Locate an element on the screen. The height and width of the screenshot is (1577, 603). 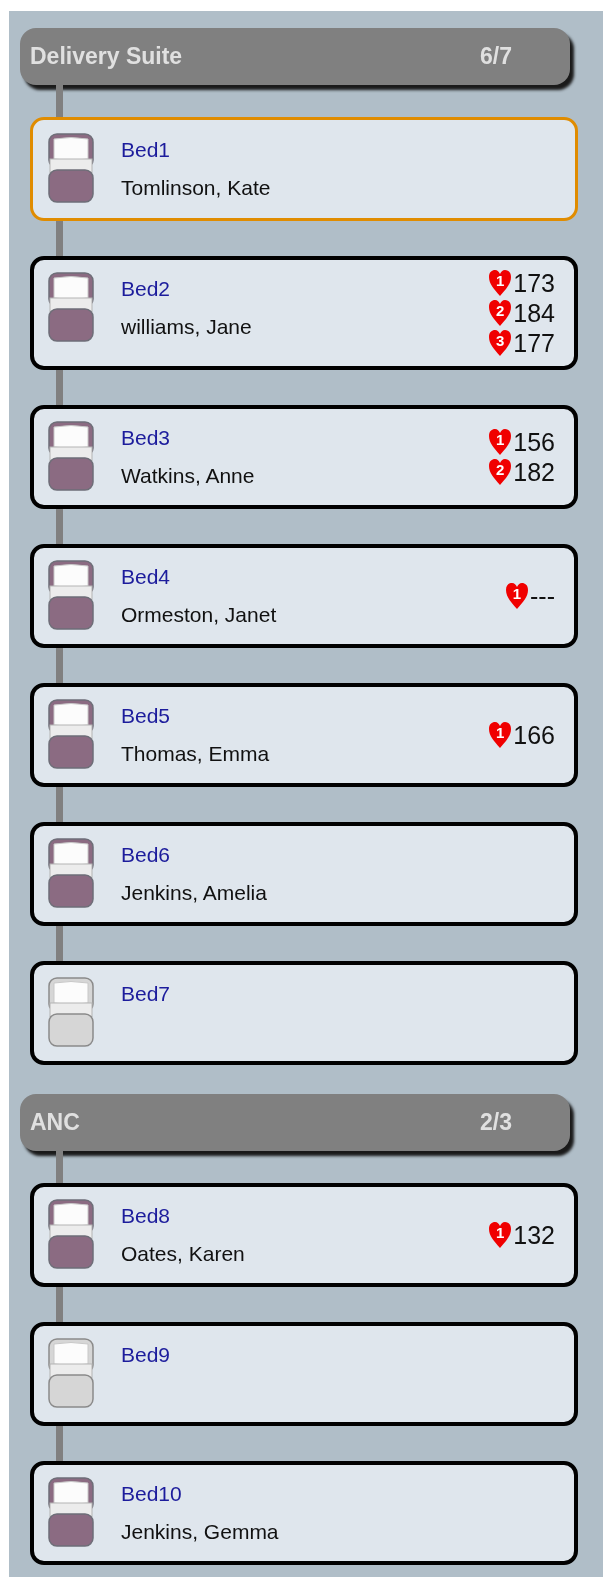
heart-rate: 184 is located at coordinates (534, 313).